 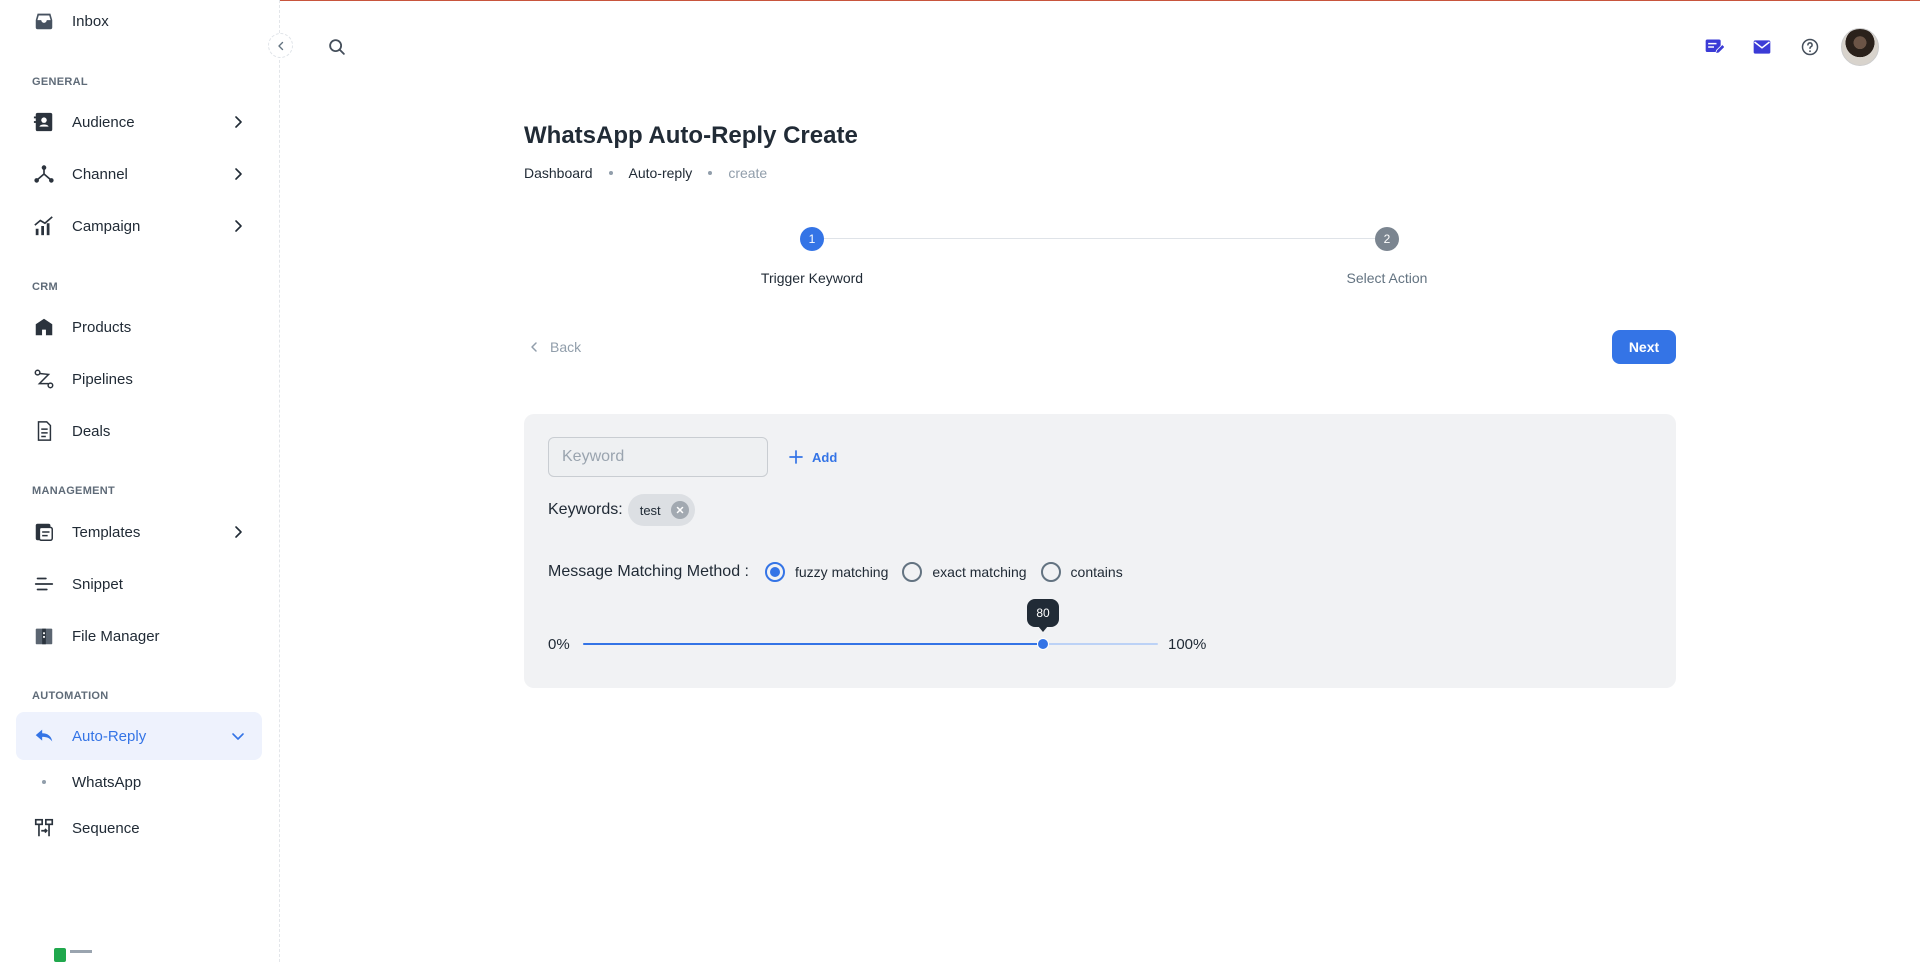 I want to click on keyword-chip: test, so click(x=661, y=510).